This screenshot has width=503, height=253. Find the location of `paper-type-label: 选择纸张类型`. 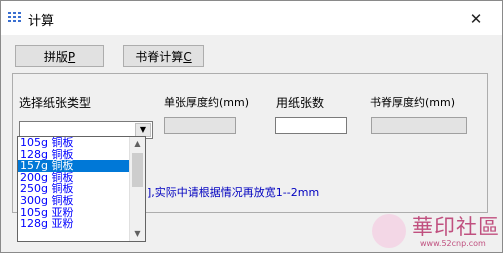

paper-type-label: 选择纸张类型 is located at coordinates (55, 103).